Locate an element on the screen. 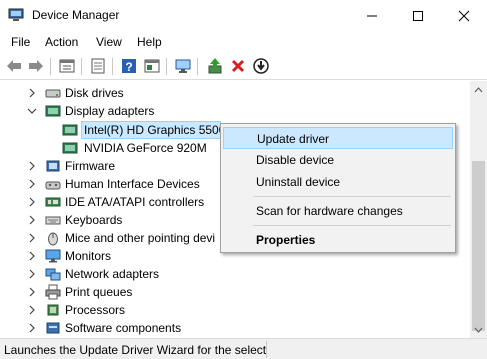 The height and width of the screenshot is (359, 487). close-button is located at coordinates (464, 15).